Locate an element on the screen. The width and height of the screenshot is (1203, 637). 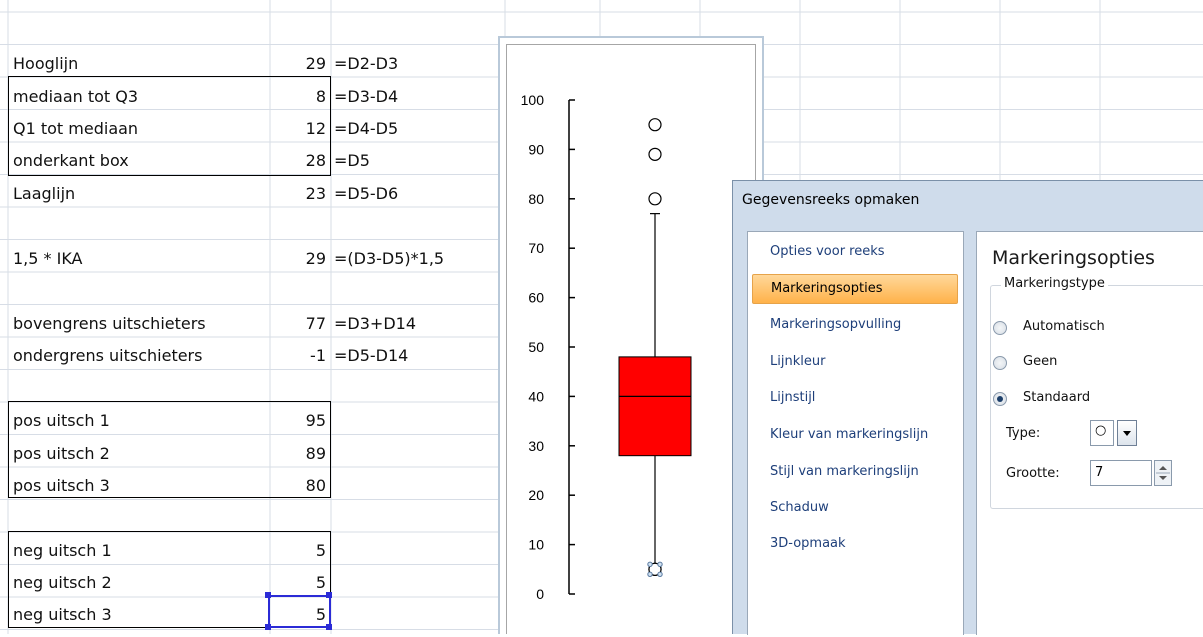
cell-formula: =(D3-D5)*1,5 is located at coordinates (389, 258).